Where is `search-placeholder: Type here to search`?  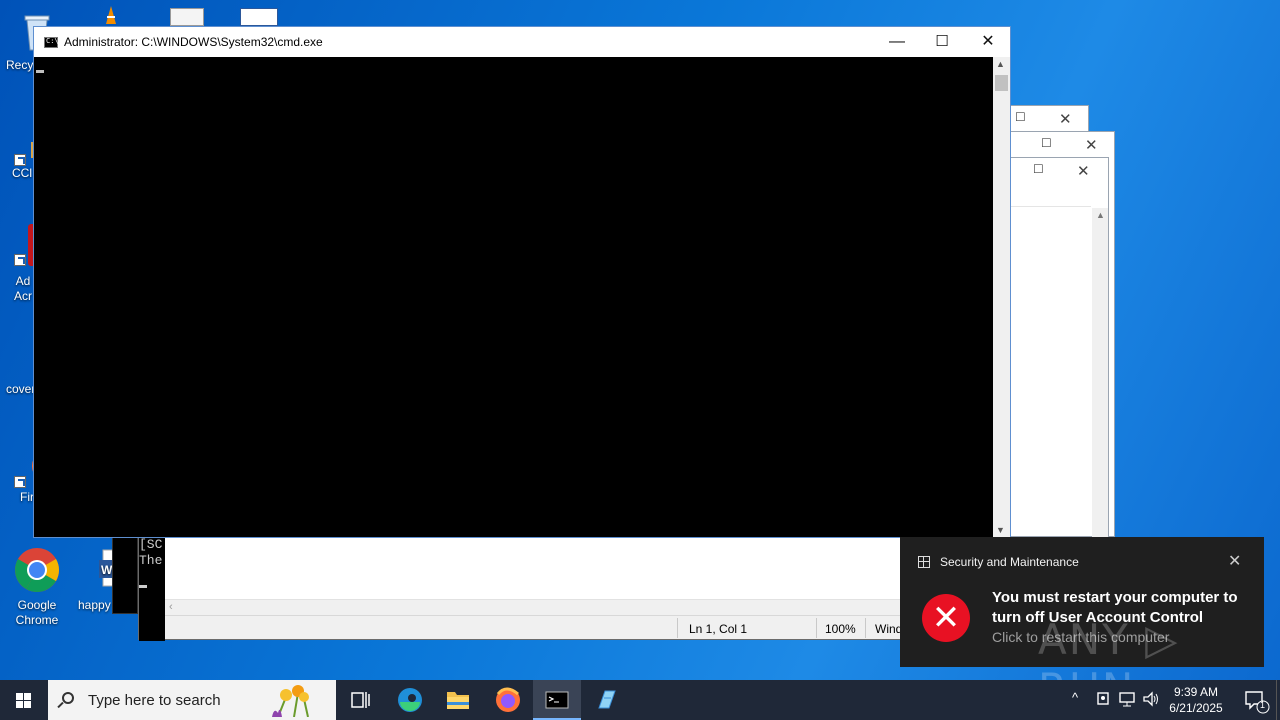
search-placeholder: Type here to search is located at coordinates (154, 700).